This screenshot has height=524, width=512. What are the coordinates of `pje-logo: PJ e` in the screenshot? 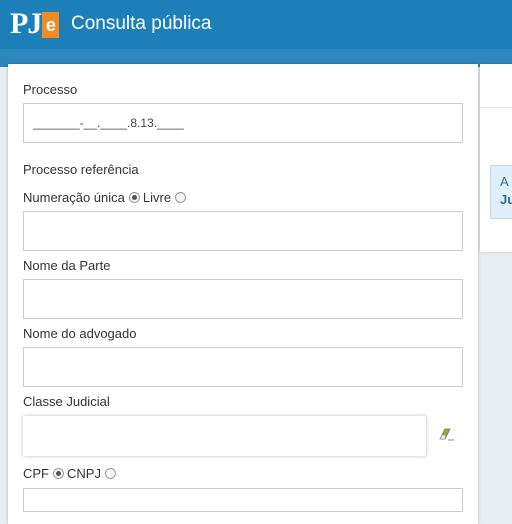 It's located at (35, 24).